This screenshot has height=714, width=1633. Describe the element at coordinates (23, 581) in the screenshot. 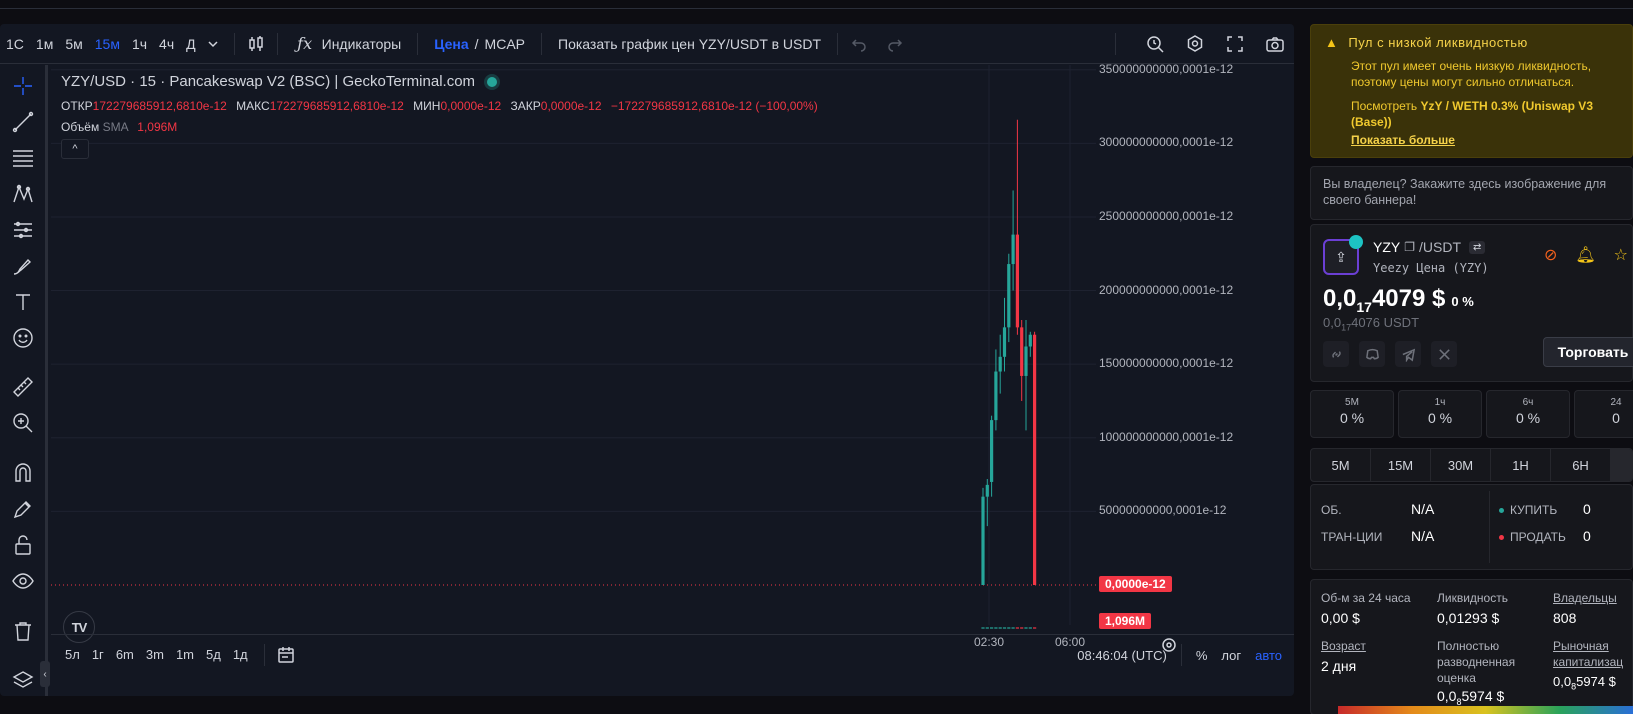

I see `eye-icon` at that location.